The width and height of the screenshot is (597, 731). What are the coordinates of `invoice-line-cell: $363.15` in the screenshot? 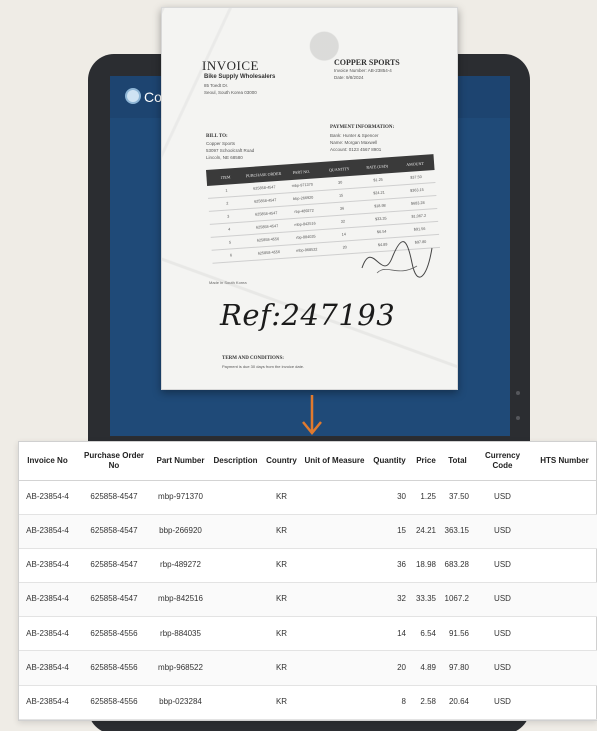 It's located at (416, 190).